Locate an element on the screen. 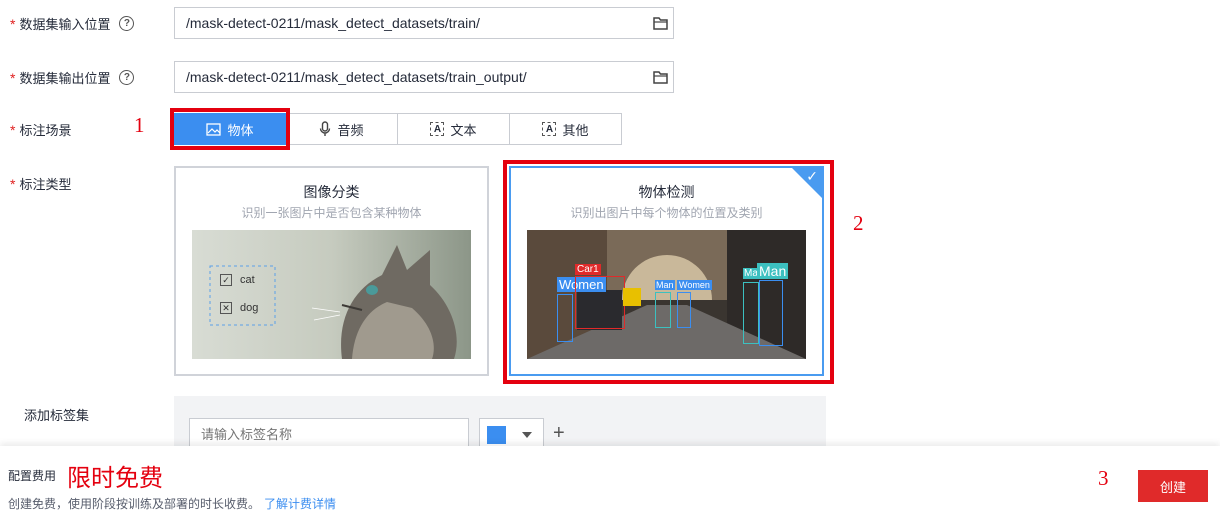 This screenshot has height=516, width=1220. caret-down-icon is located at coordinates (527, 435).